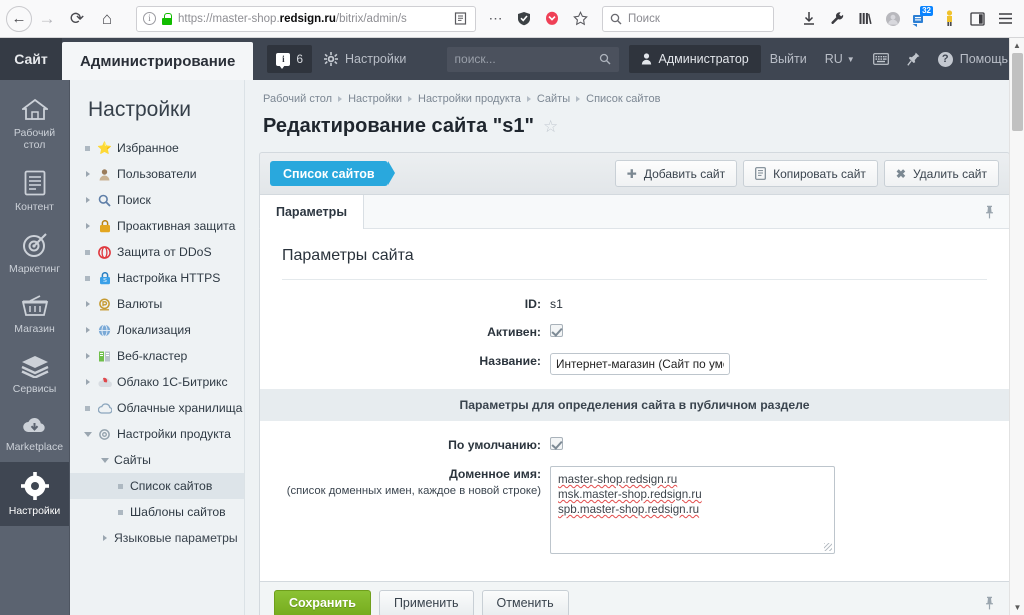  I want to click on copy-site-button: Копировать сайт, so click(810, 173).